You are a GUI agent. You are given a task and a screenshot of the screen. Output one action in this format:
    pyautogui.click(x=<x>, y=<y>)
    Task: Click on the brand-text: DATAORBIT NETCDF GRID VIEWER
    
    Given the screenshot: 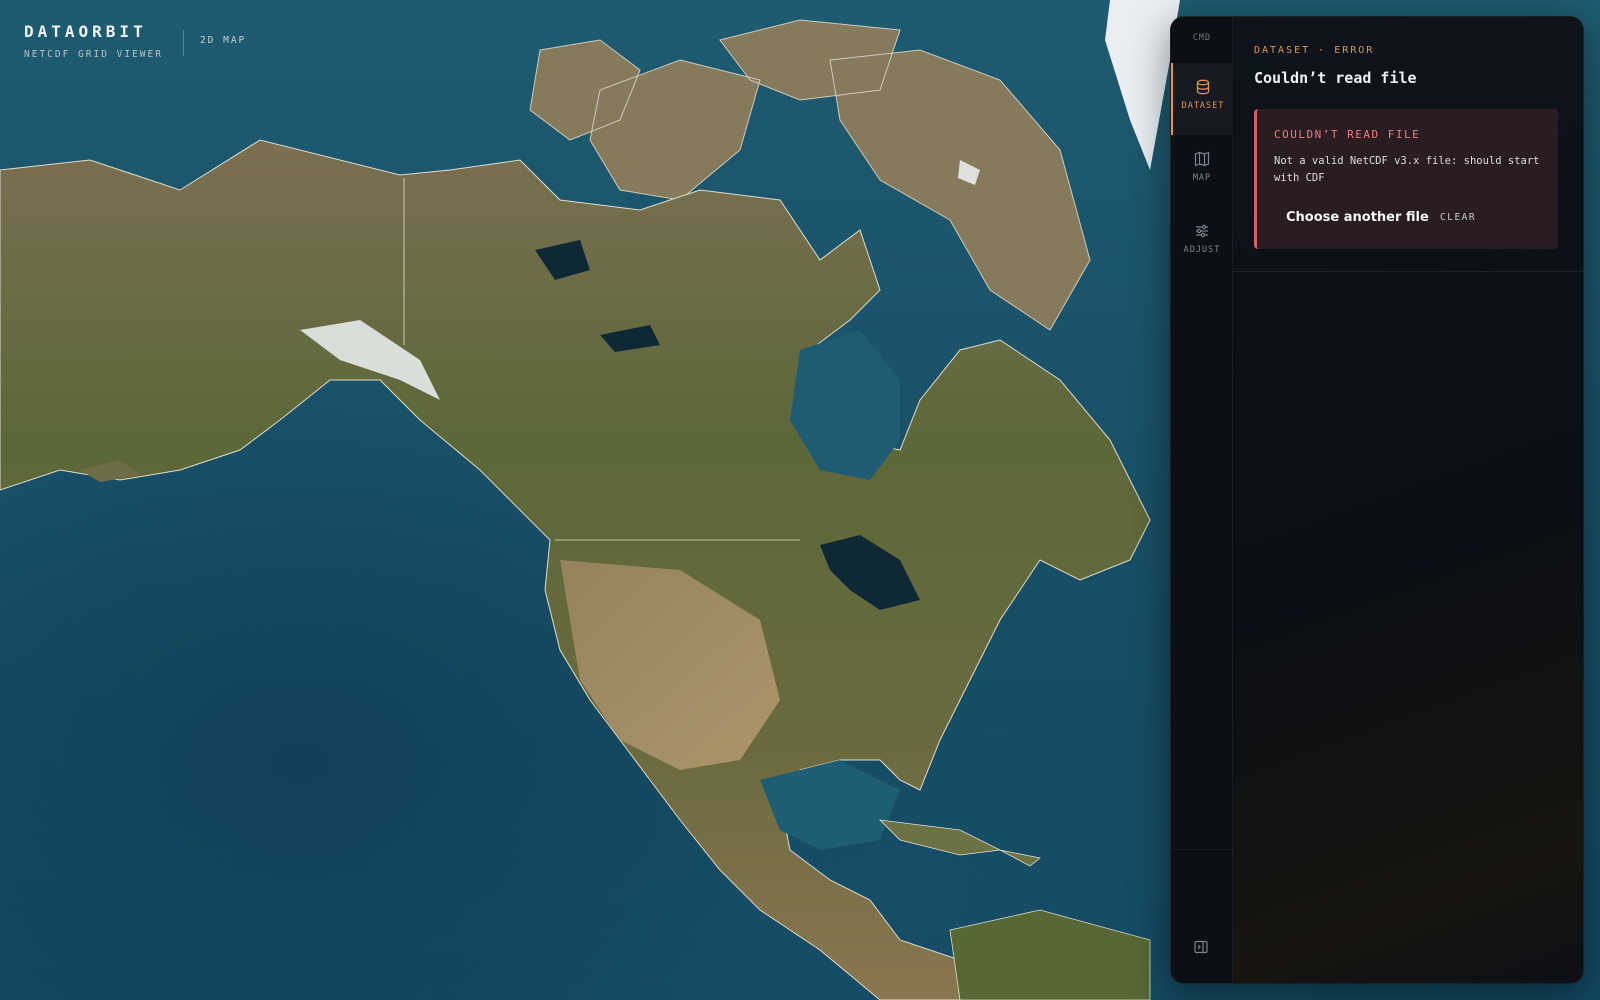 What is the action you would take?
    pyautogui.click(x=93, y=41)
    